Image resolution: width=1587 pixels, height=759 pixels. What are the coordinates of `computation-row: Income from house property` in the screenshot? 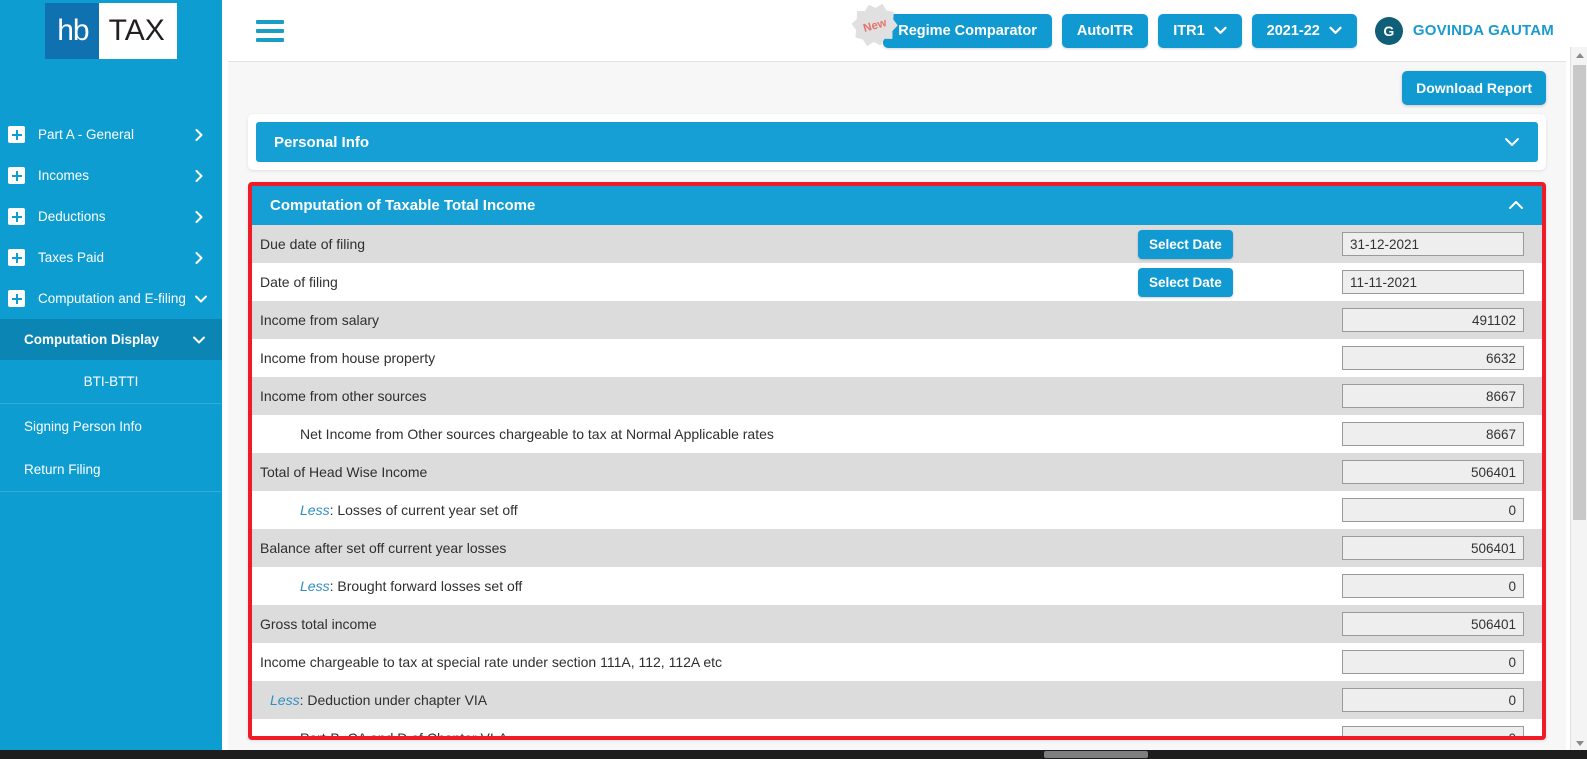 It's located at (897, 358).